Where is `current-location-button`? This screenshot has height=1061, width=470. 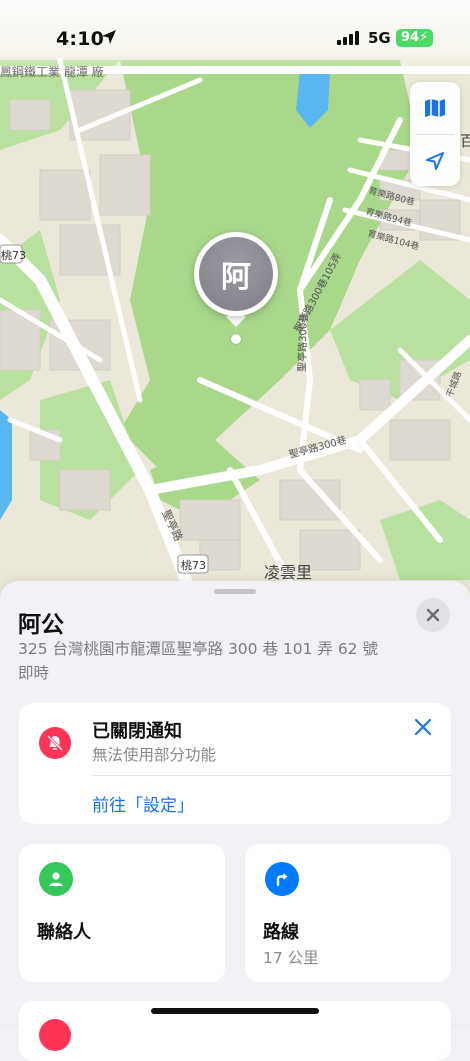 current-location-button is located at coordinates (435, 161).